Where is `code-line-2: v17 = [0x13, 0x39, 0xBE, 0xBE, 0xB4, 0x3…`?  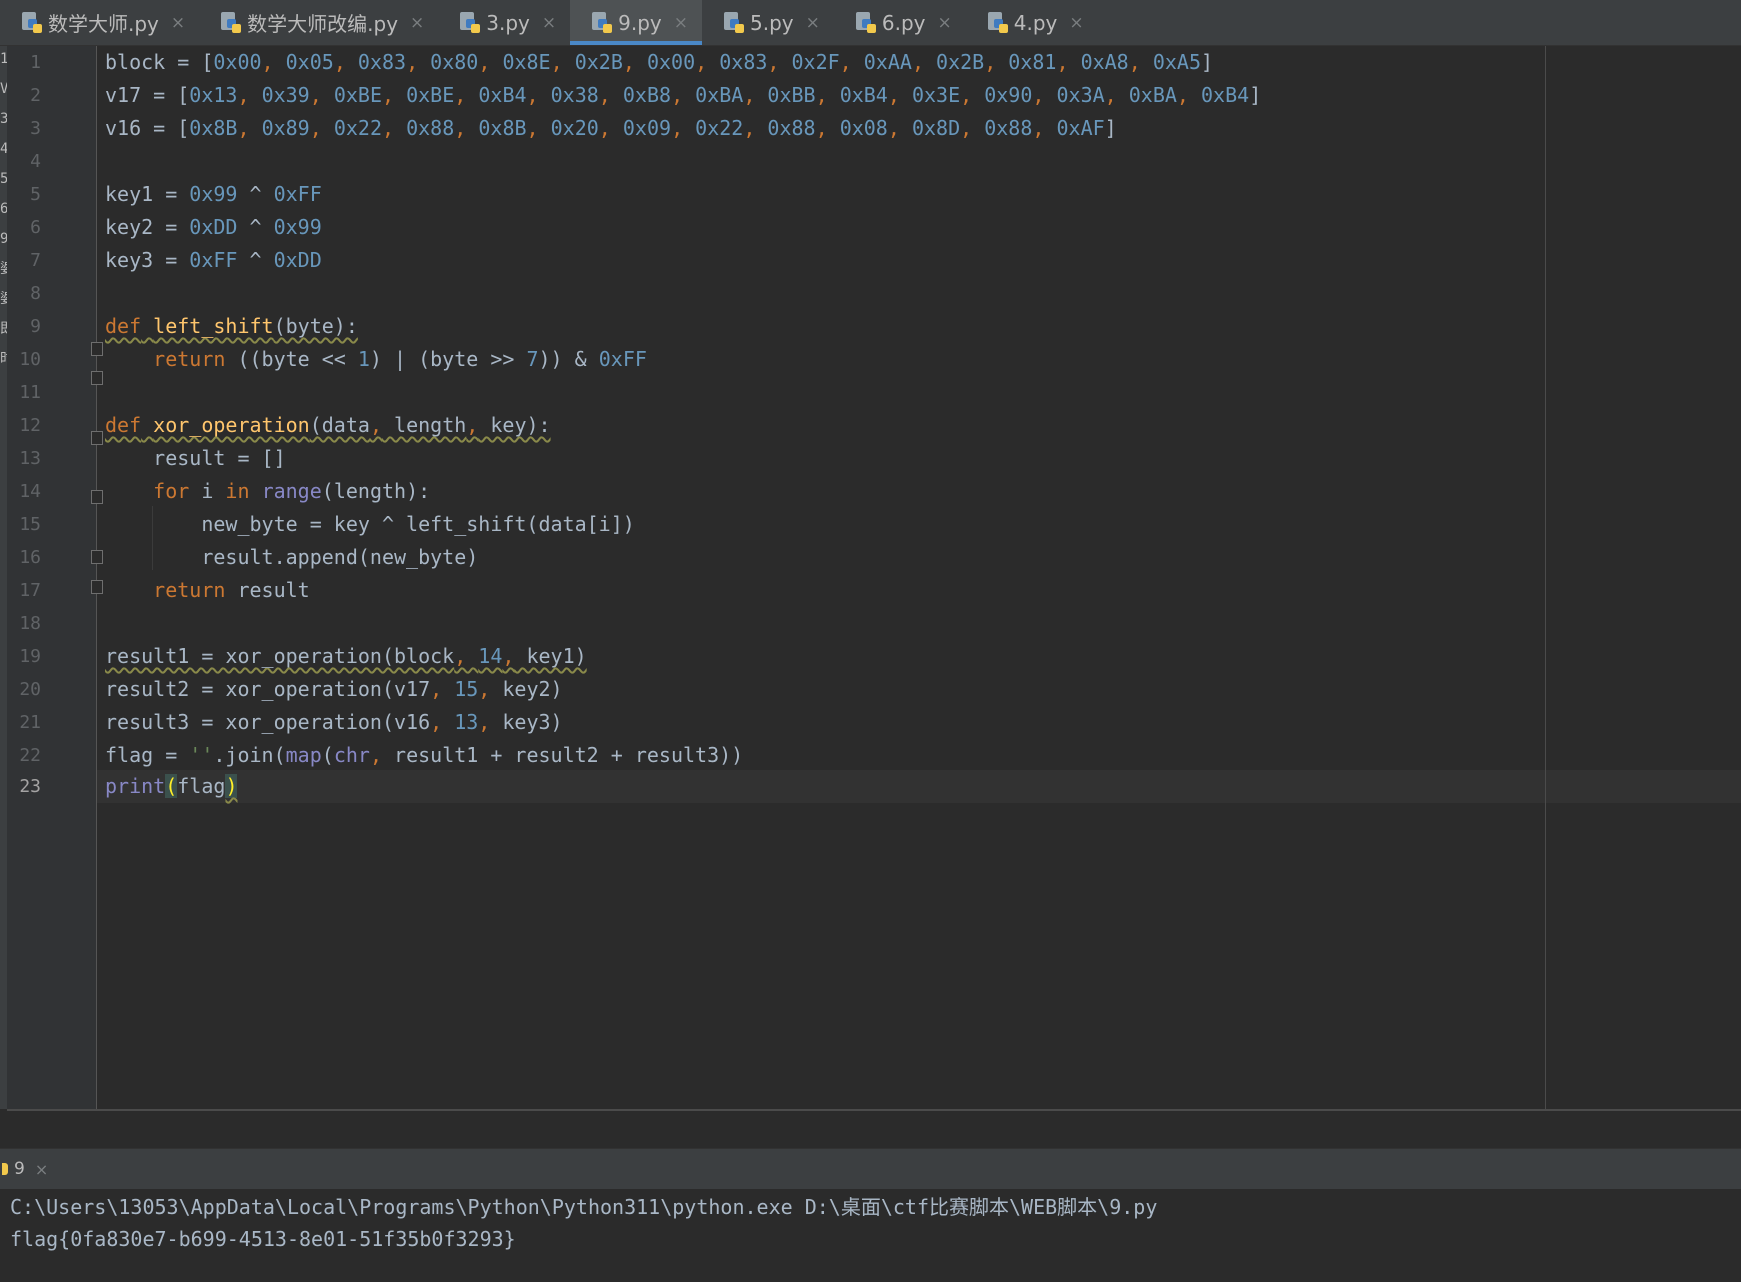 code-line-2: v17 = [0x13, 0x39, 0xBE, 0xBE, 0xB4, 0x3… is located at coordinates (683, 95).